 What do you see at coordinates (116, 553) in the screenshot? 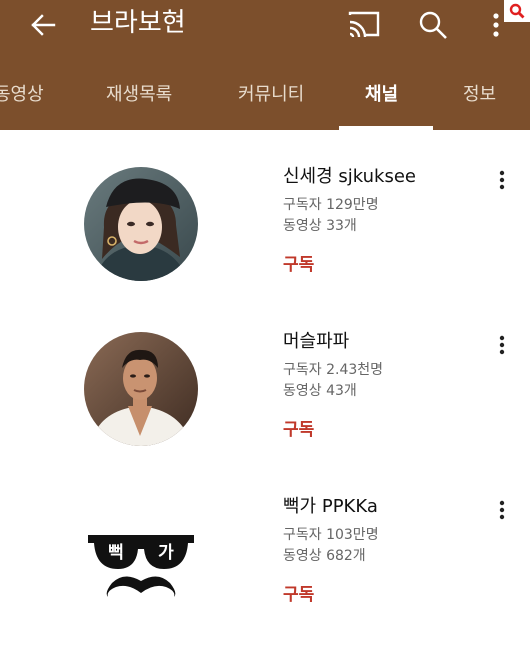
I see `logo-text-left: 뻑` at bounding box center [116, 553].